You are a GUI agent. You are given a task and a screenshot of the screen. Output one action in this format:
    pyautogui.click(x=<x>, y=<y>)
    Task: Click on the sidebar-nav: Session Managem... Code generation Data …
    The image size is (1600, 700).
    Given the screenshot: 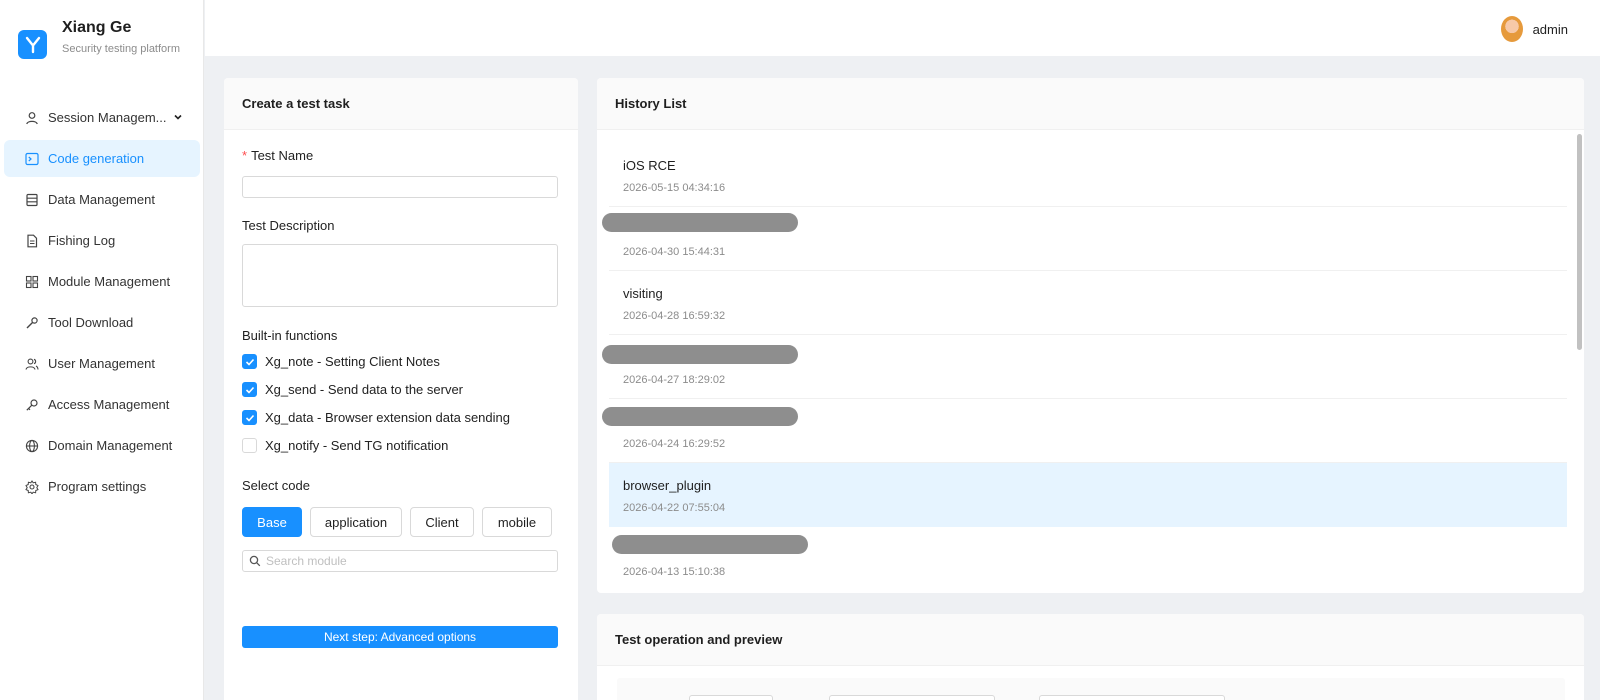 What is the action you would take?
    pyautogui.click(x=102, y=302)
    